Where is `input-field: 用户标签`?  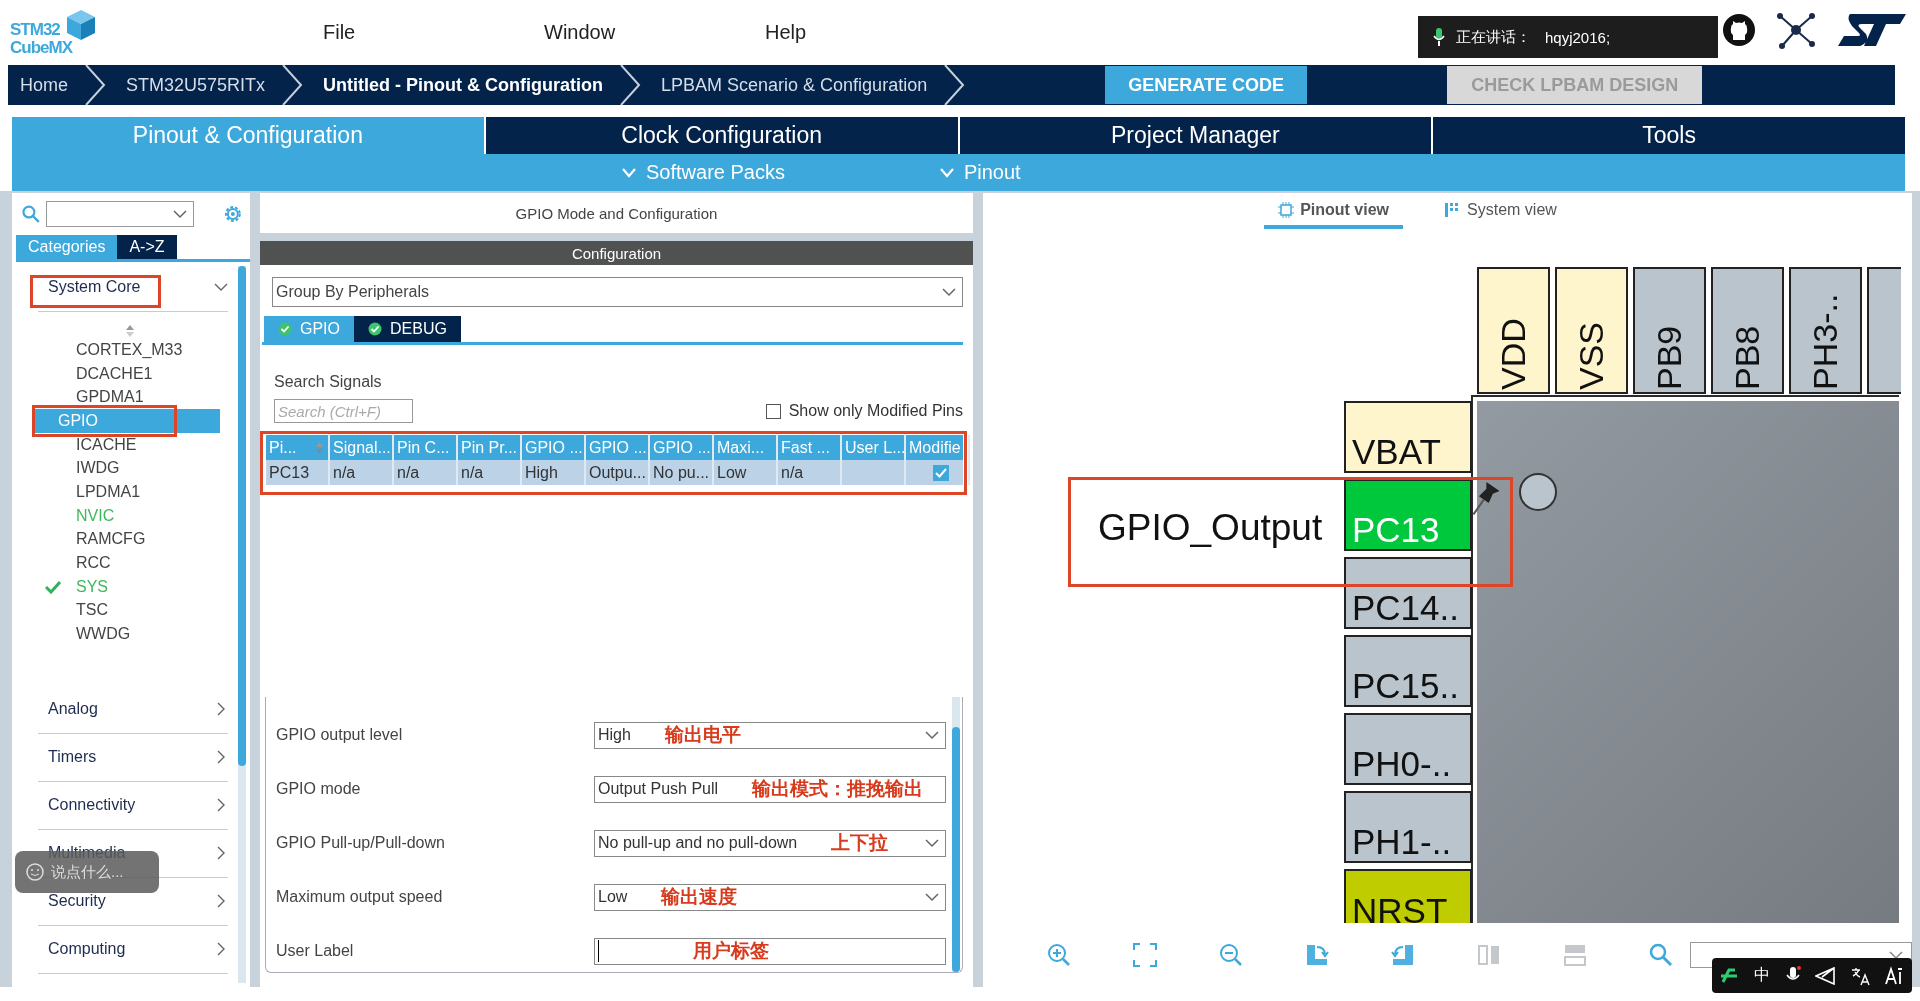
input-field: 用户标签 is located at coordinates (770, 951).